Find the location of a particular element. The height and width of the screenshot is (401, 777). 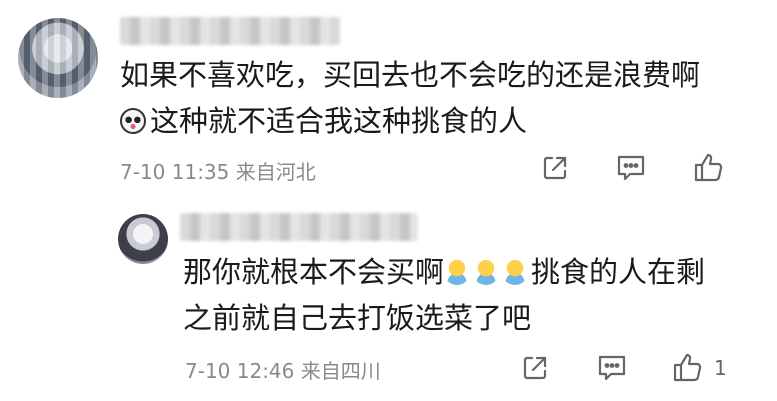

reply-share-icon is located at coordinates (535, 368).